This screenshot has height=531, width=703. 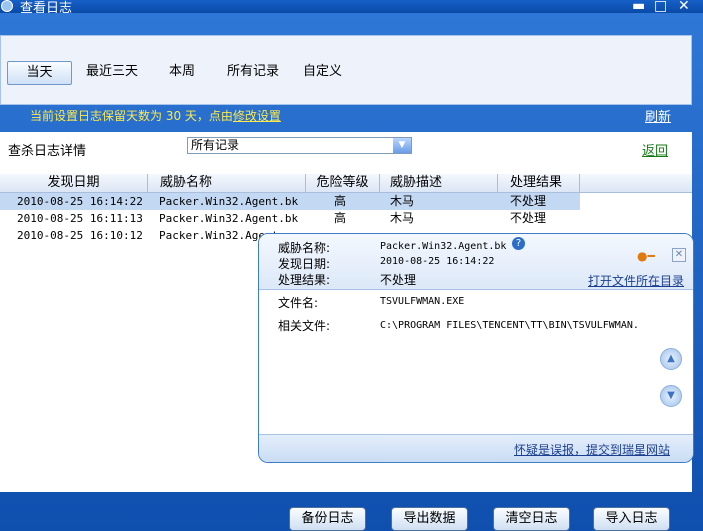 I want to click on modify-settings-link: 修改设置, so click(x=257, y=116).